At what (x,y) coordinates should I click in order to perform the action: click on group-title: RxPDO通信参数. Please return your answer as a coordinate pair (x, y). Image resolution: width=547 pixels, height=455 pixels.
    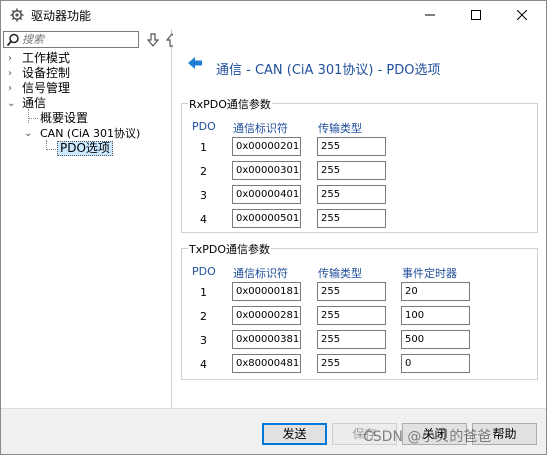
    Looking at the image, I should click on (230, 104).